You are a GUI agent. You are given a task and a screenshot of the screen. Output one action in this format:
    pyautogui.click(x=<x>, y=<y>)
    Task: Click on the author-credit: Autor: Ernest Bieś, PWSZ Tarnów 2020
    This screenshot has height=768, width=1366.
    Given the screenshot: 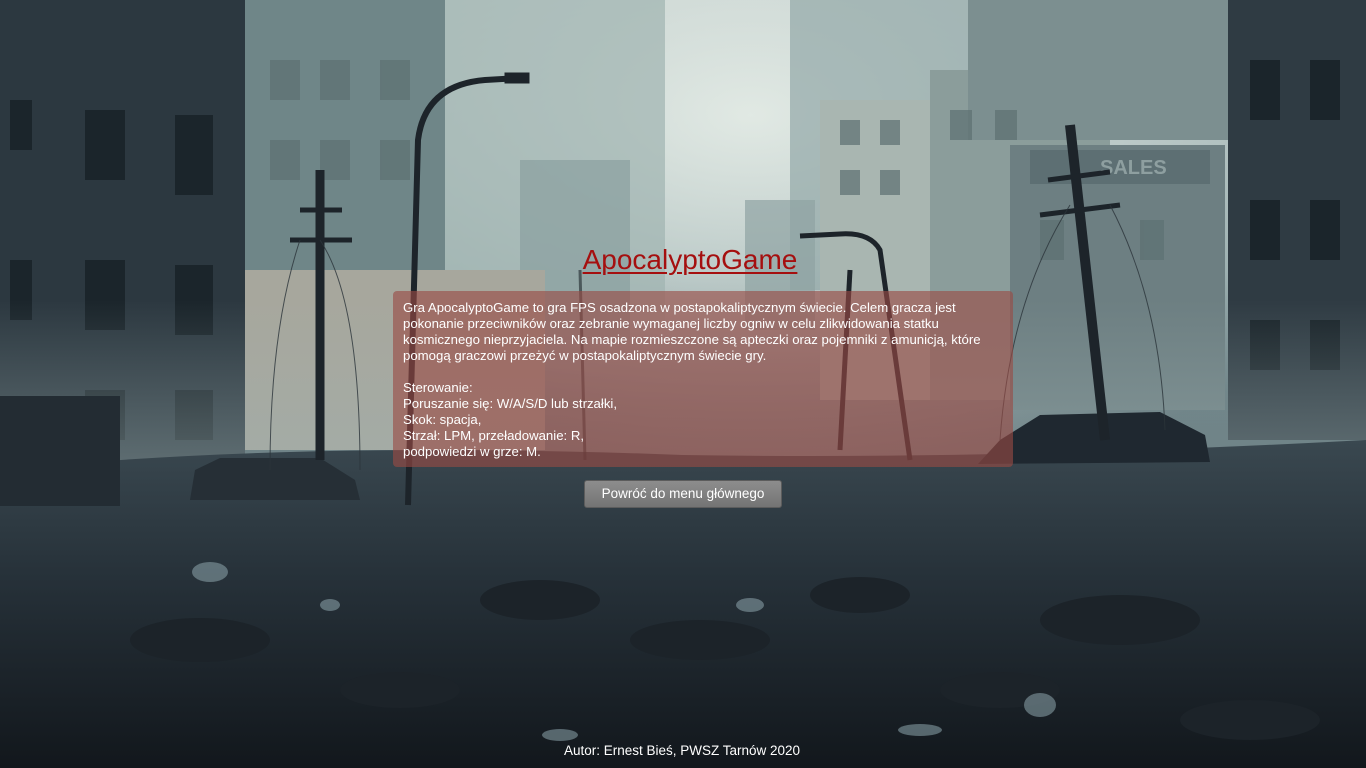 What is the action you would take?
    pyautogui.click(x=682, y=750)
    